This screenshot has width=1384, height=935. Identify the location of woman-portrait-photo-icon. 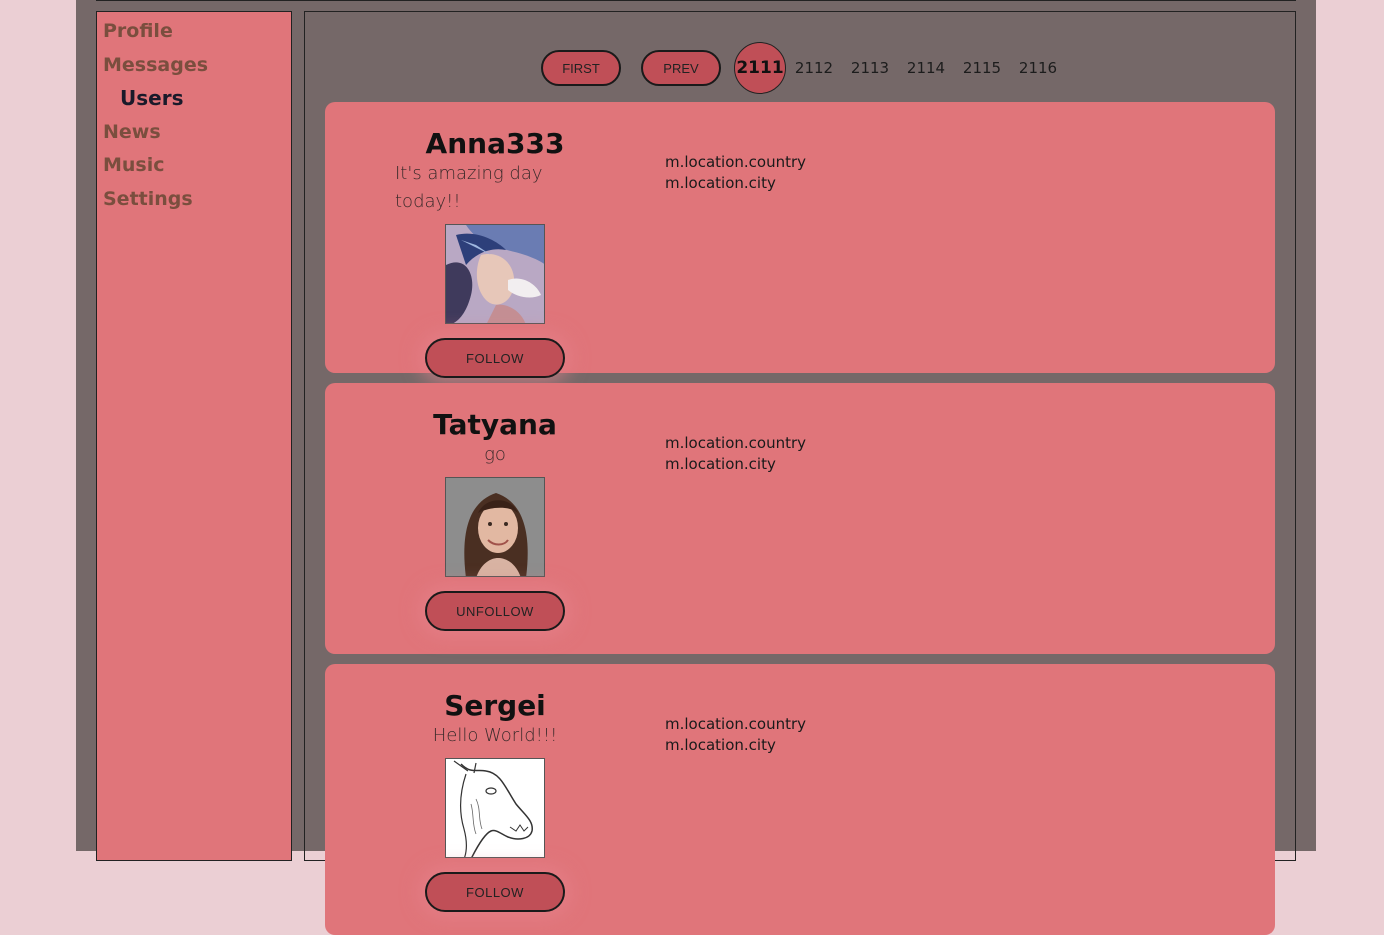
(495, 527).